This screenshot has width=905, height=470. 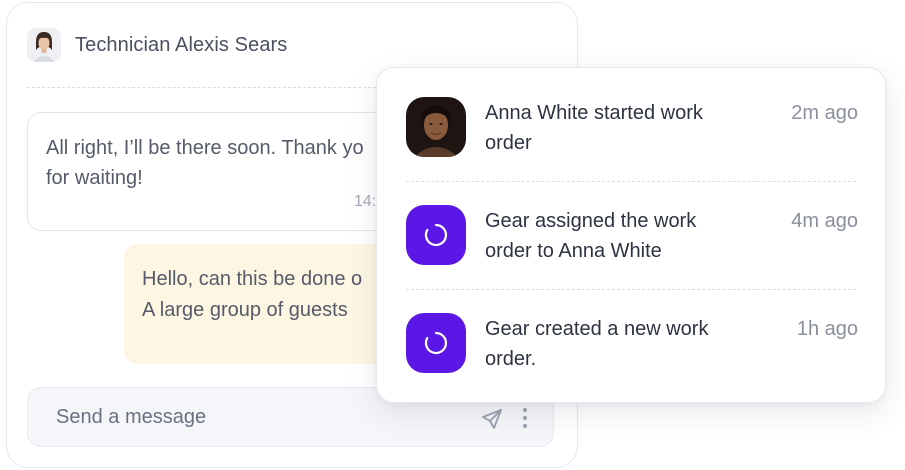 What do you see at coordinates (246, 417) in the screenshot?
I see `message-input` at bounding box center [246, 417].